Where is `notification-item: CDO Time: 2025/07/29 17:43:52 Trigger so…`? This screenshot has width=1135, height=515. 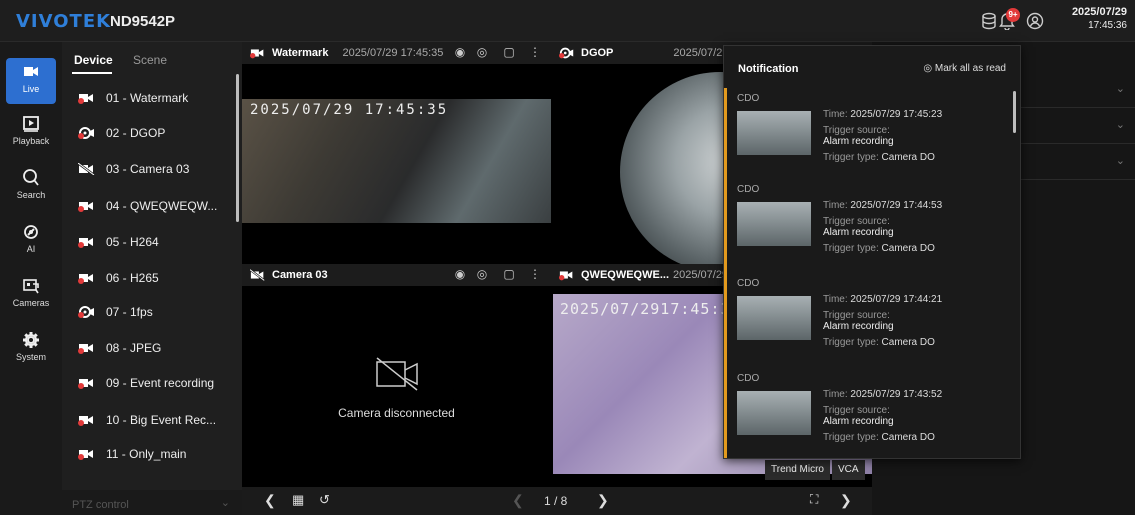
notification-item: CDO Time: 2025/07/29 17:43:52 Trigger so… is located at coordinates (877, 418).